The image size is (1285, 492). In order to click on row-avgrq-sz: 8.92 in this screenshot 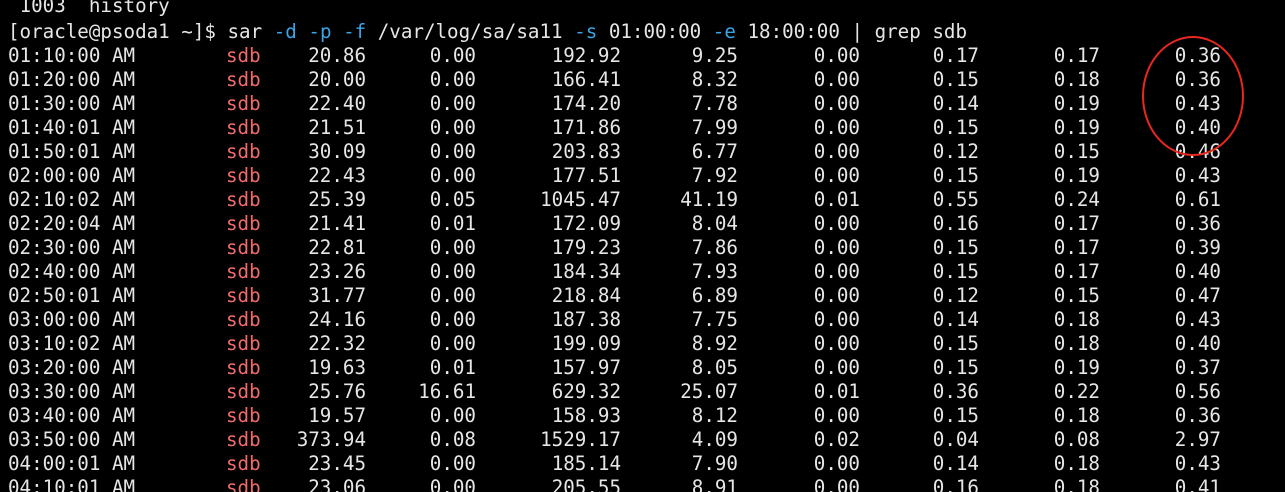, I will do `click(714, 343)`.